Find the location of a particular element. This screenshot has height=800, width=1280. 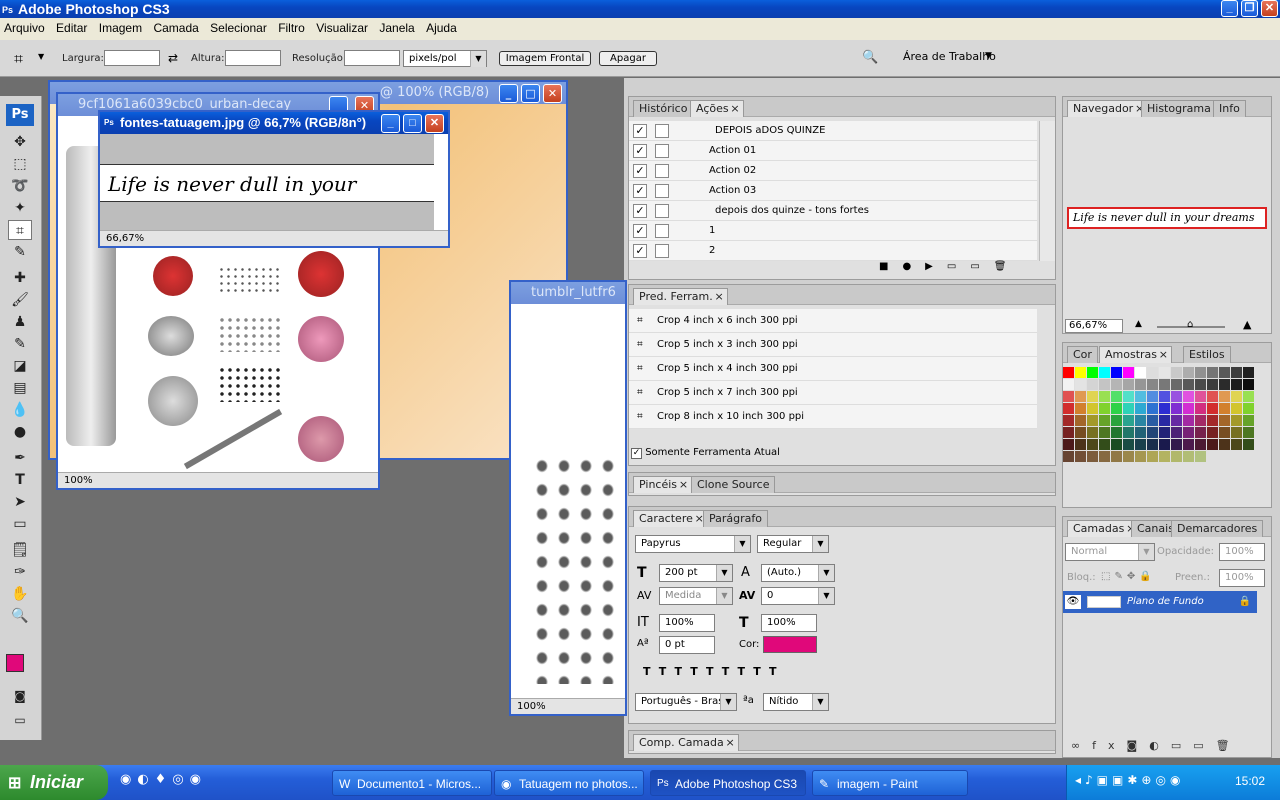

language-select: Português - Brasil ▼ is located at coordinates (686, 702).